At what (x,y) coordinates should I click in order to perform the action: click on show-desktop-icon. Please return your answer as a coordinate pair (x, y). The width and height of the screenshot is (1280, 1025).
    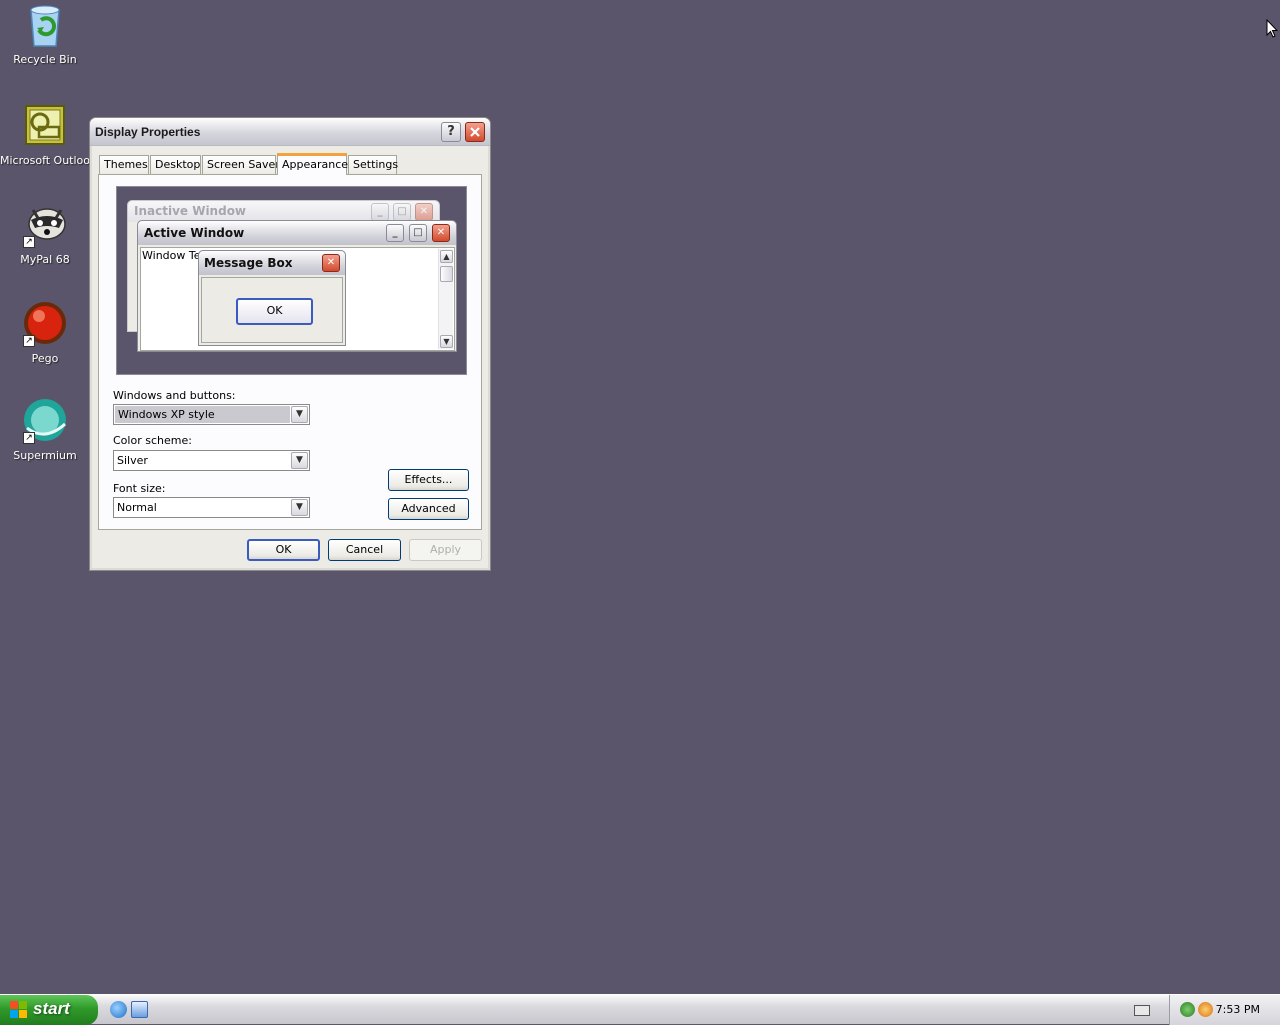
    Looking at the image, I should click on (139, 1009).